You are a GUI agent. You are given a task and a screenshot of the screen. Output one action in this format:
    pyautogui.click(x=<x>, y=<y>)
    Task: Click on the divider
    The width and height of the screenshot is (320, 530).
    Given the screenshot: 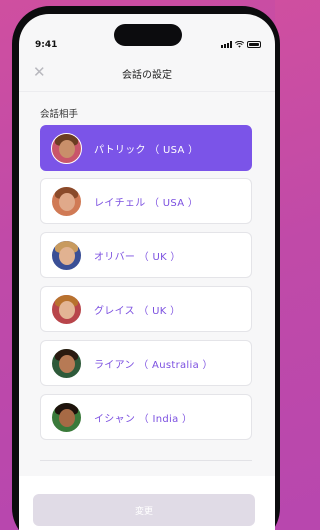 What is the action you would take?
    pyautogui.click(x=146, y=460)
    